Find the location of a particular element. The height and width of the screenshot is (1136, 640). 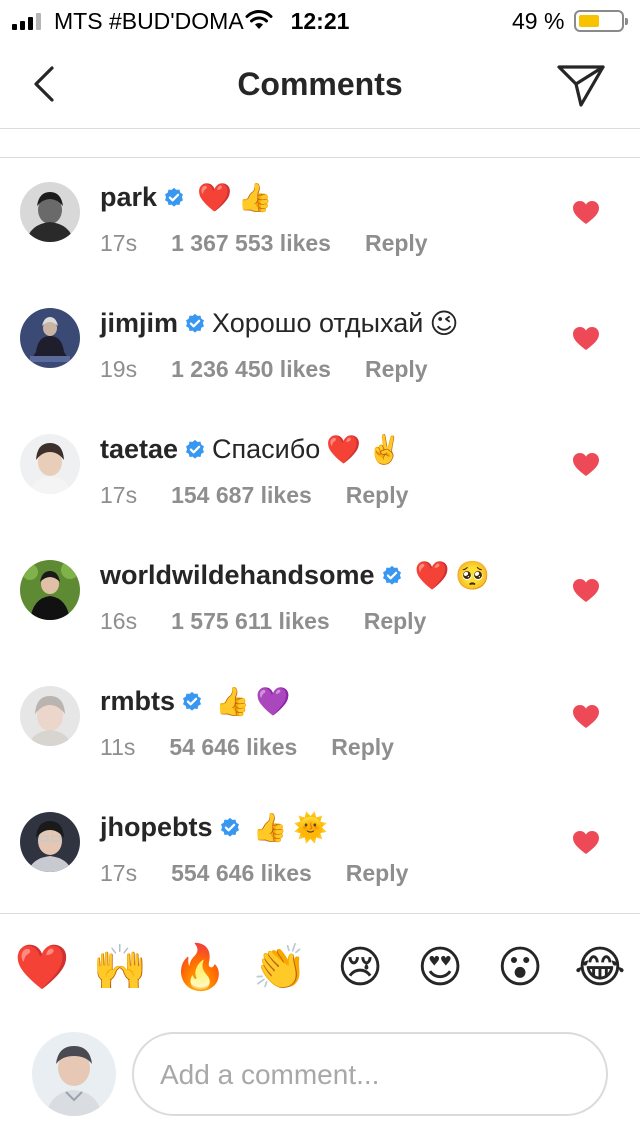

comment-meta: 17s 554 646 likes Reply is located at coordinates (254, 873).